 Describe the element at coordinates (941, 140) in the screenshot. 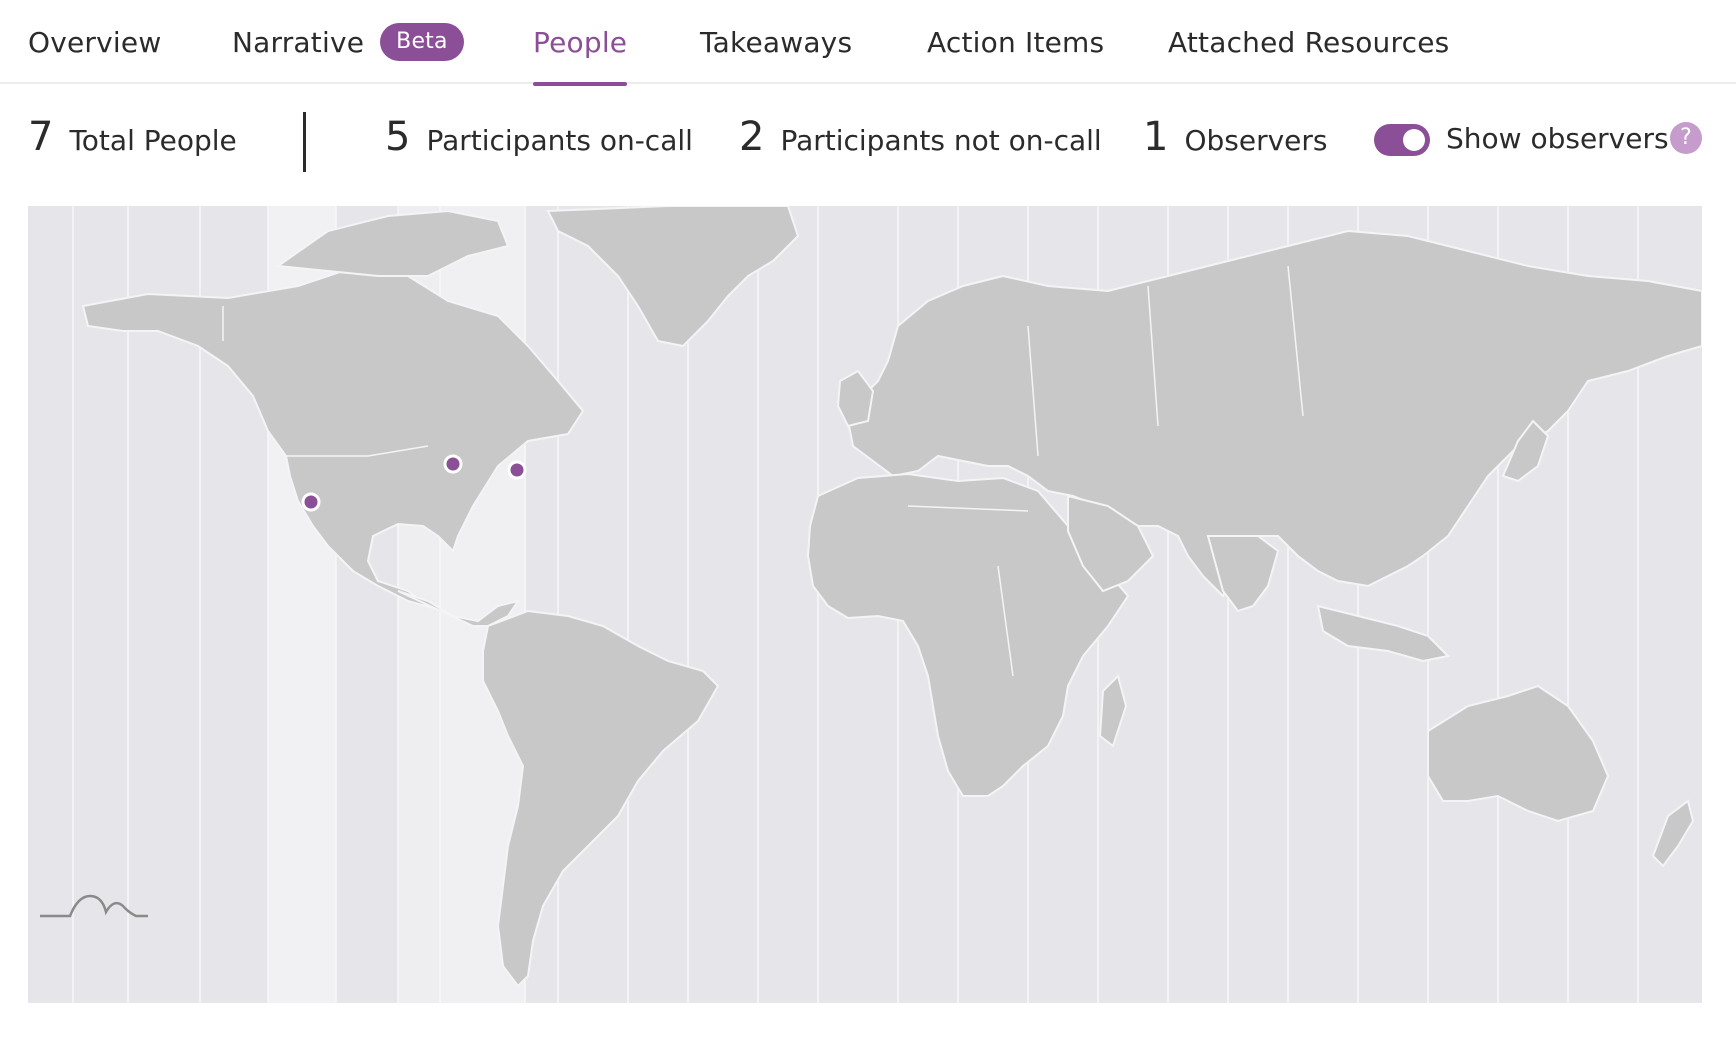

I see `stat-label: Participants not on-call` at that location.